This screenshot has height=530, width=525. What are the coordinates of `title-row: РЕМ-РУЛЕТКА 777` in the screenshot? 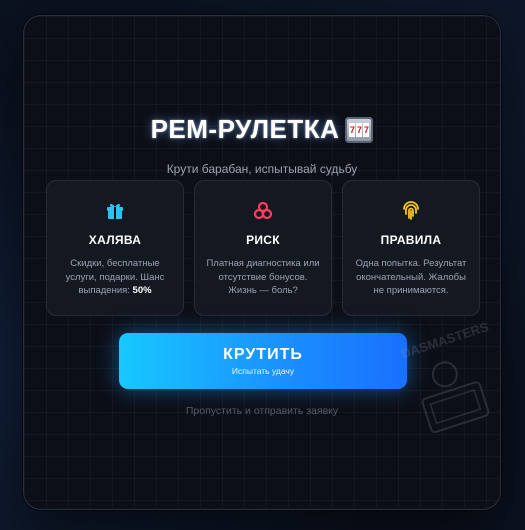 It's located at (262, 129).